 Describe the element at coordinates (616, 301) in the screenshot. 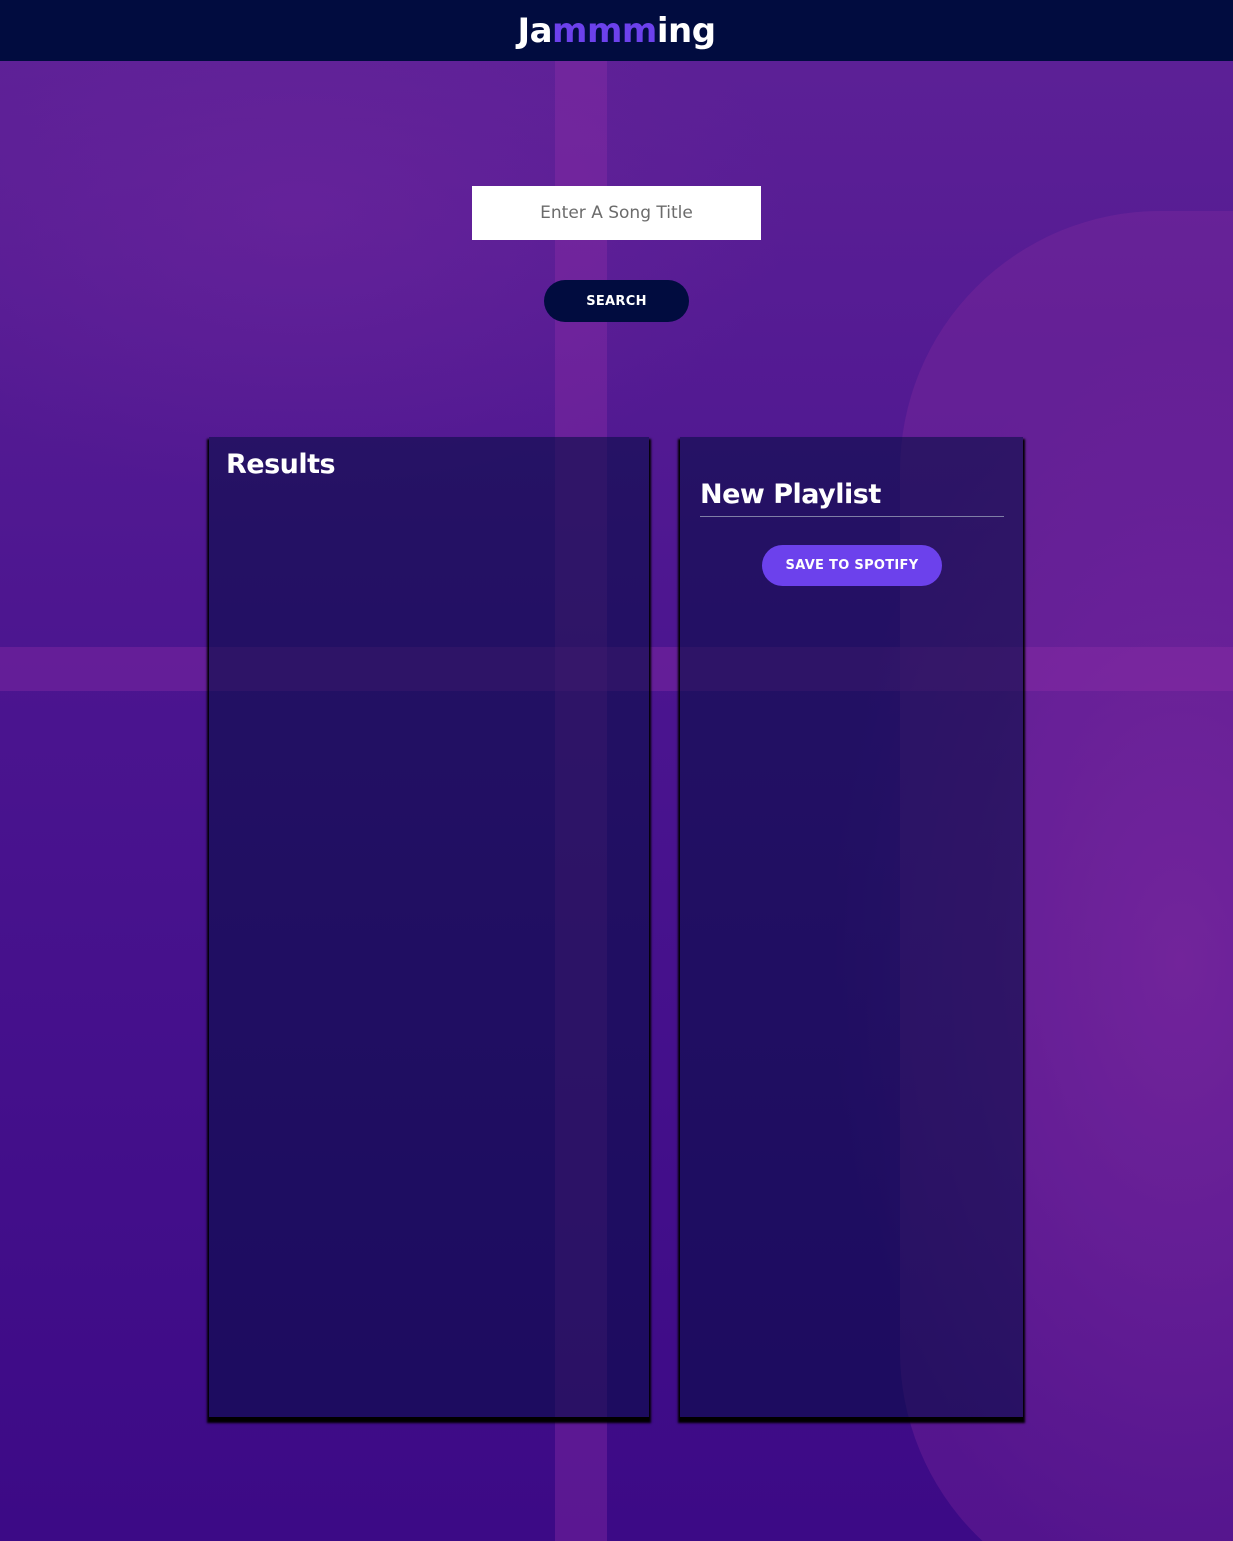

I see `search-button: SEARCH` at that location.